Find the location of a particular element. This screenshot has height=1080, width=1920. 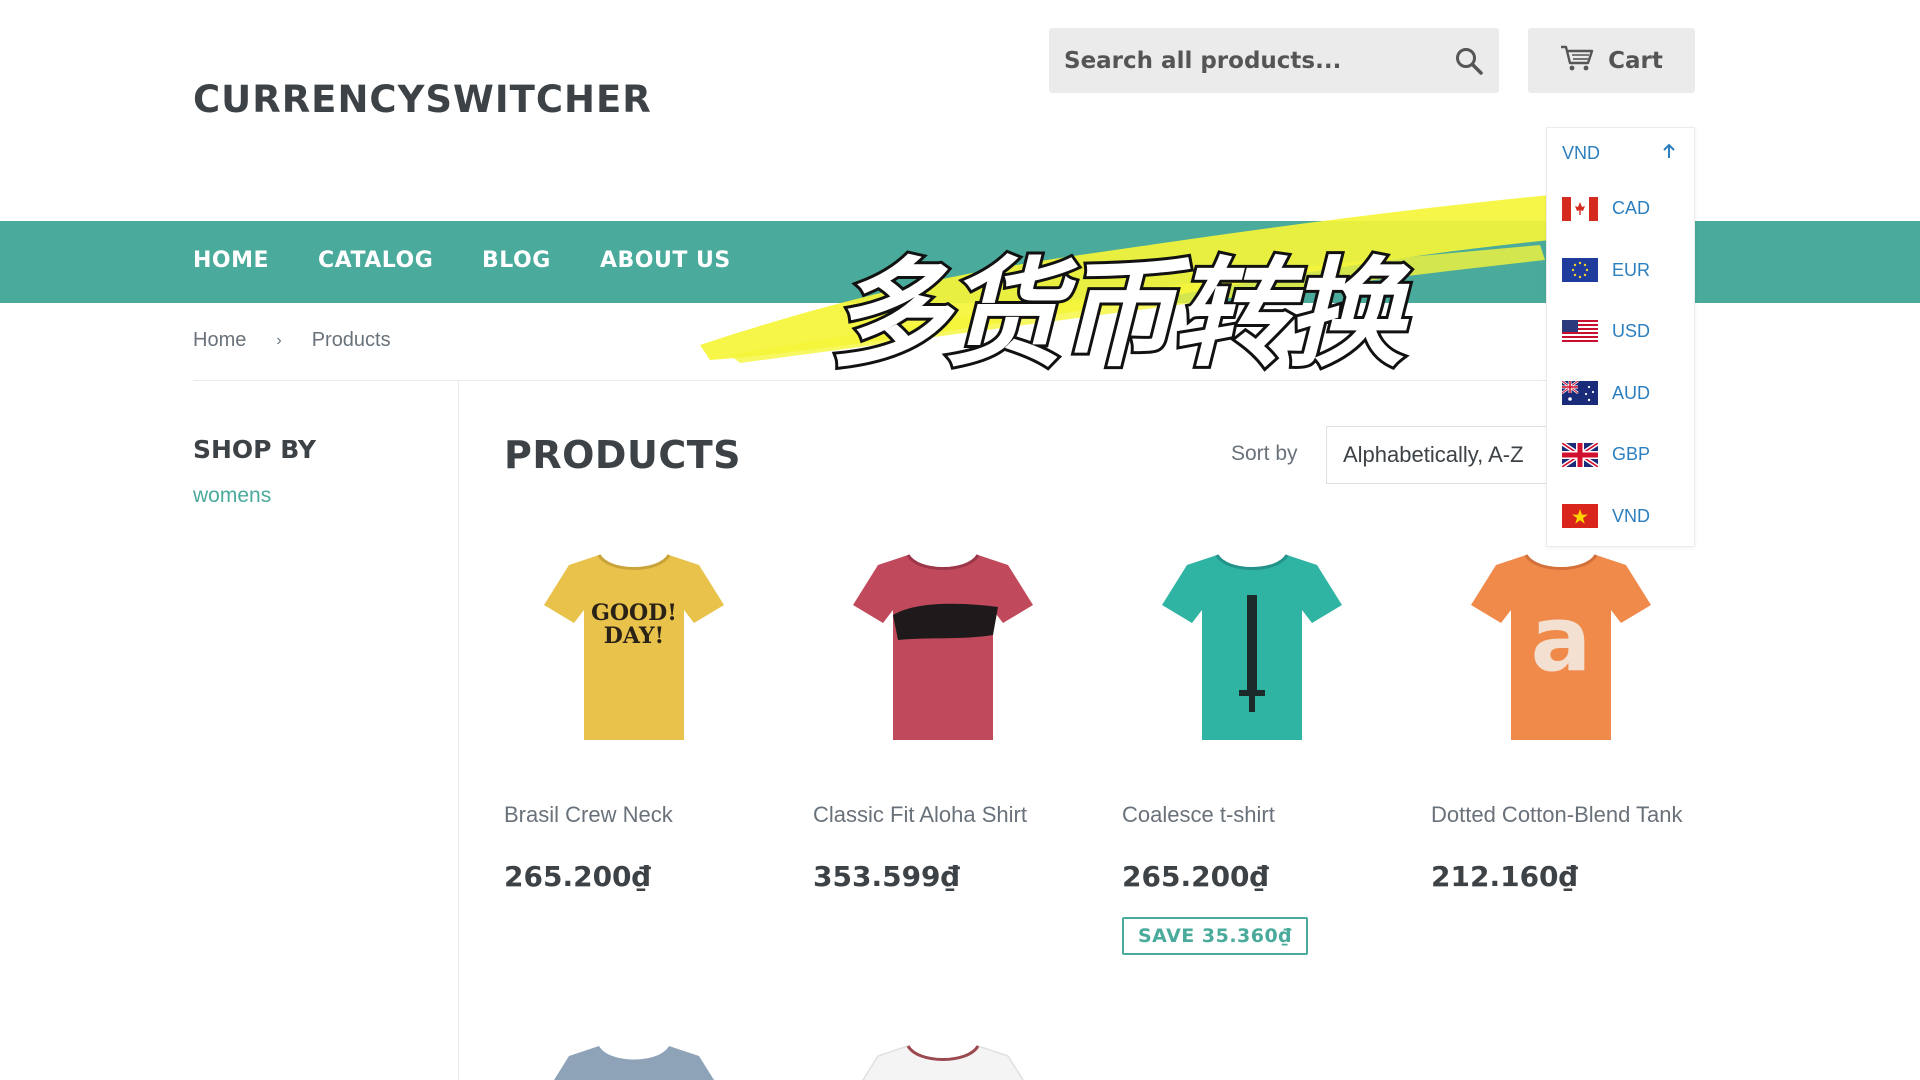

arrow-up-icon is located at coordinates (1669, 153).